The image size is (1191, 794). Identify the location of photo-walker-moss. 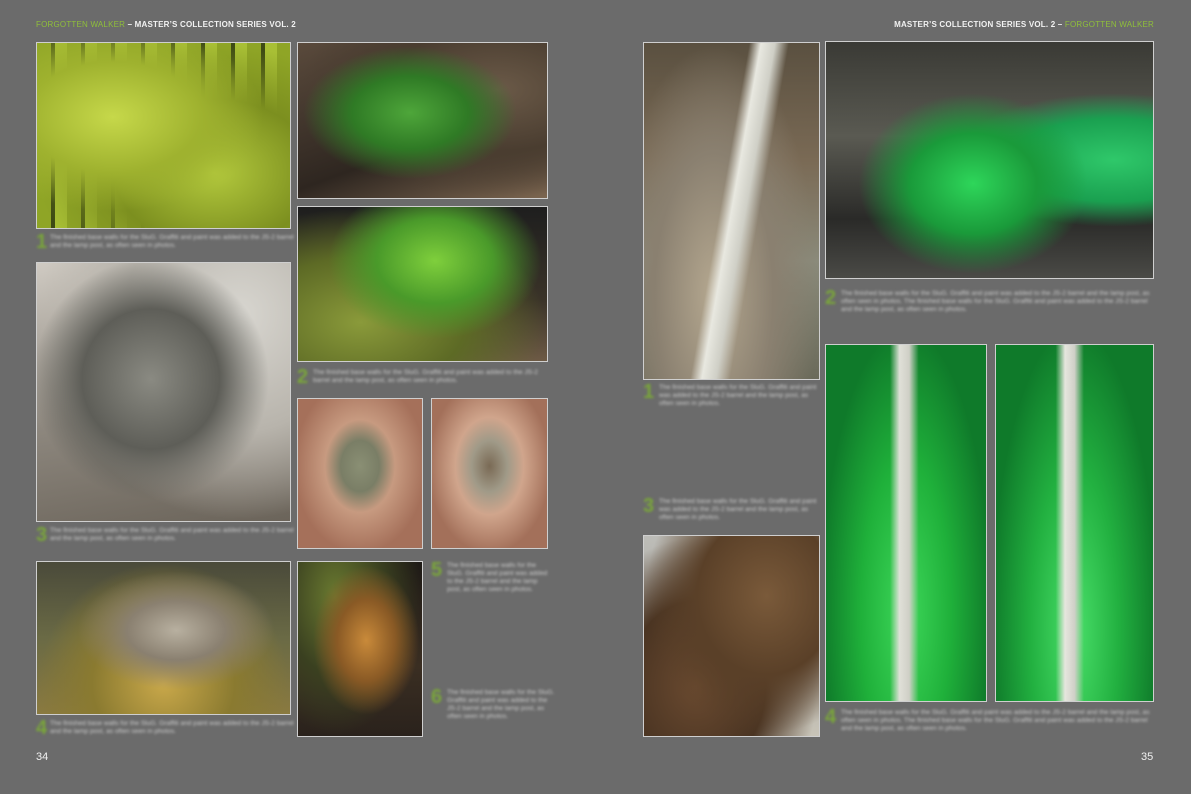
(163, 638).